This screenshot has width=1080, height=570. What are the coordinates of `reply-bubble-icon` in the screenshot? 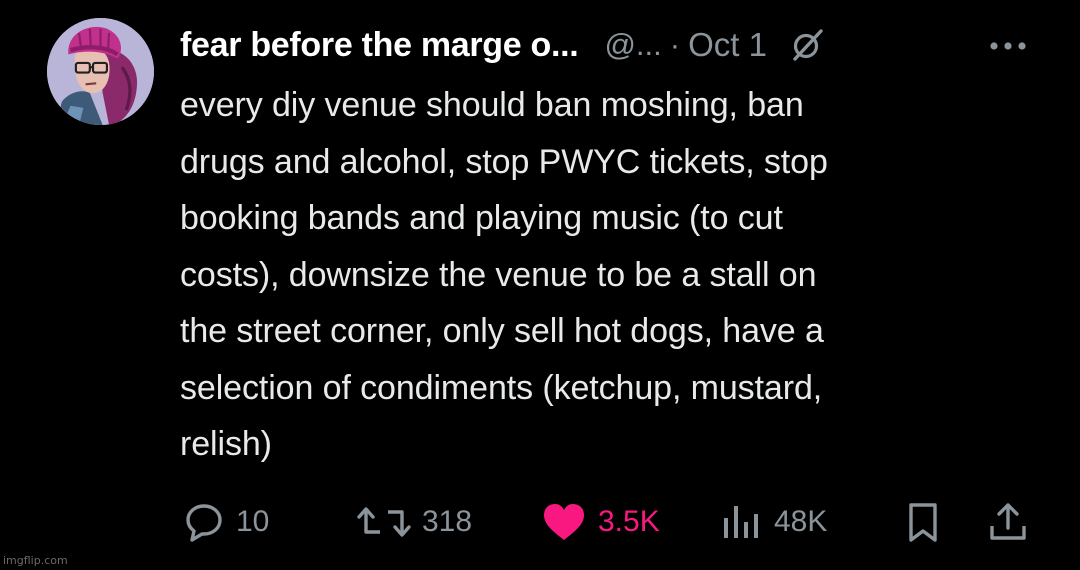 It's located at (204, 522).